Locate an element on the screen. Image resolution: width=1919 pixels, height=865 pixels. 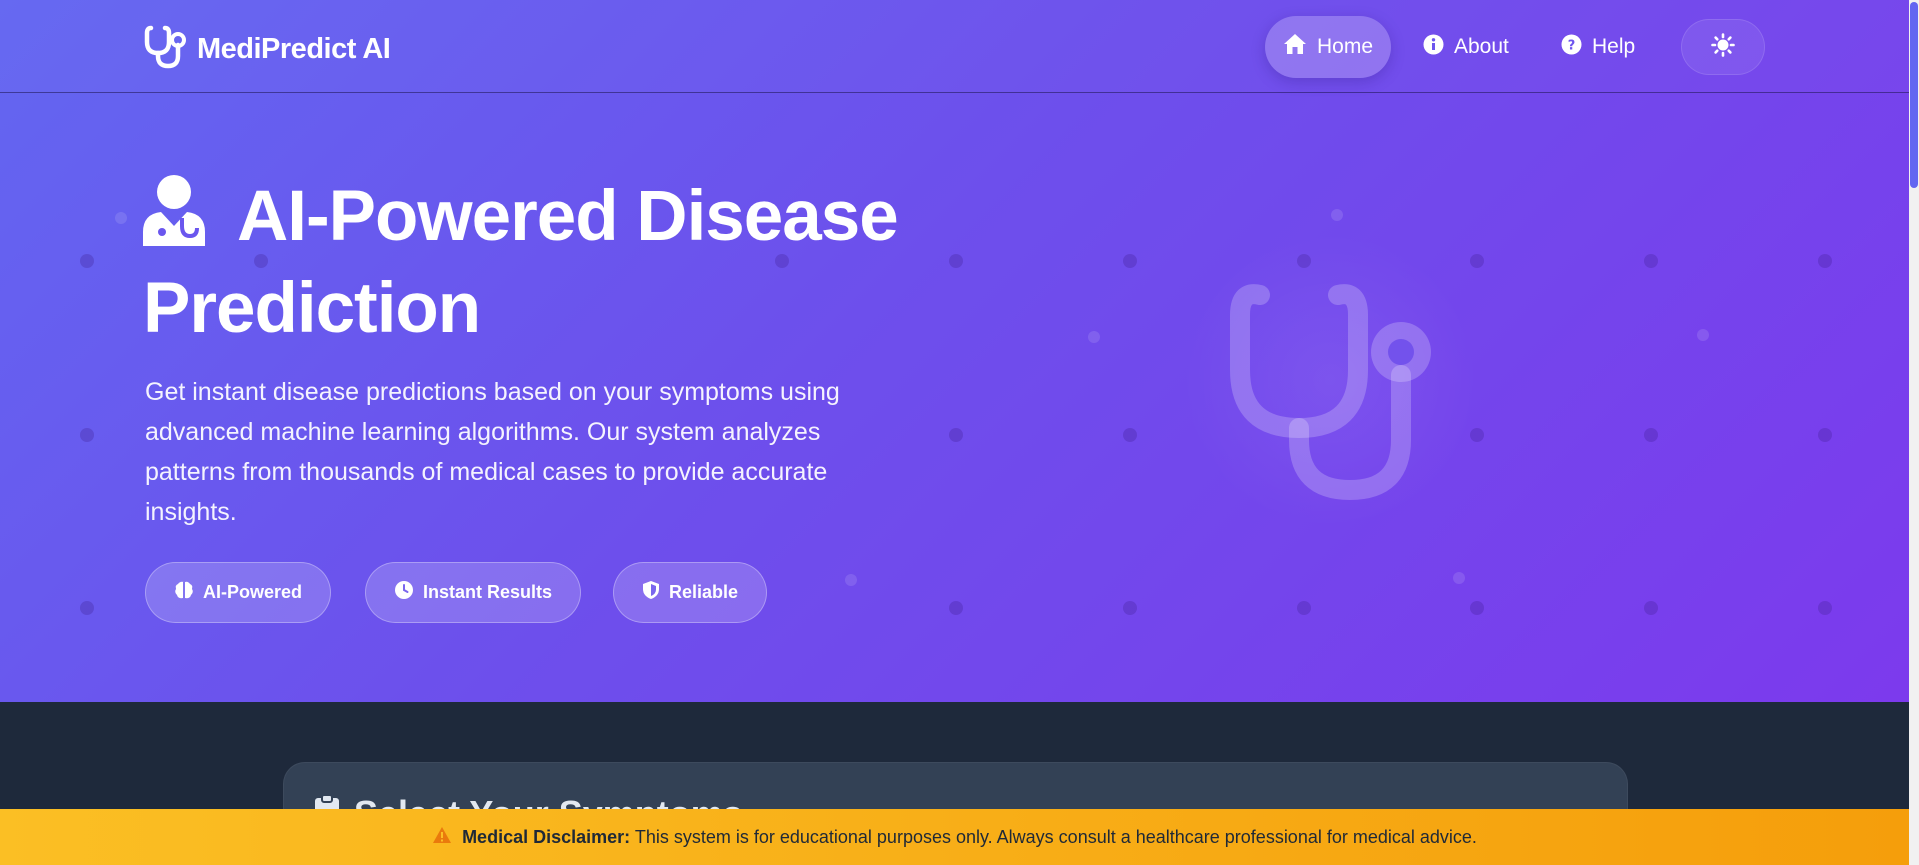
question-icon: ? is located at coordinates (1571, 47).